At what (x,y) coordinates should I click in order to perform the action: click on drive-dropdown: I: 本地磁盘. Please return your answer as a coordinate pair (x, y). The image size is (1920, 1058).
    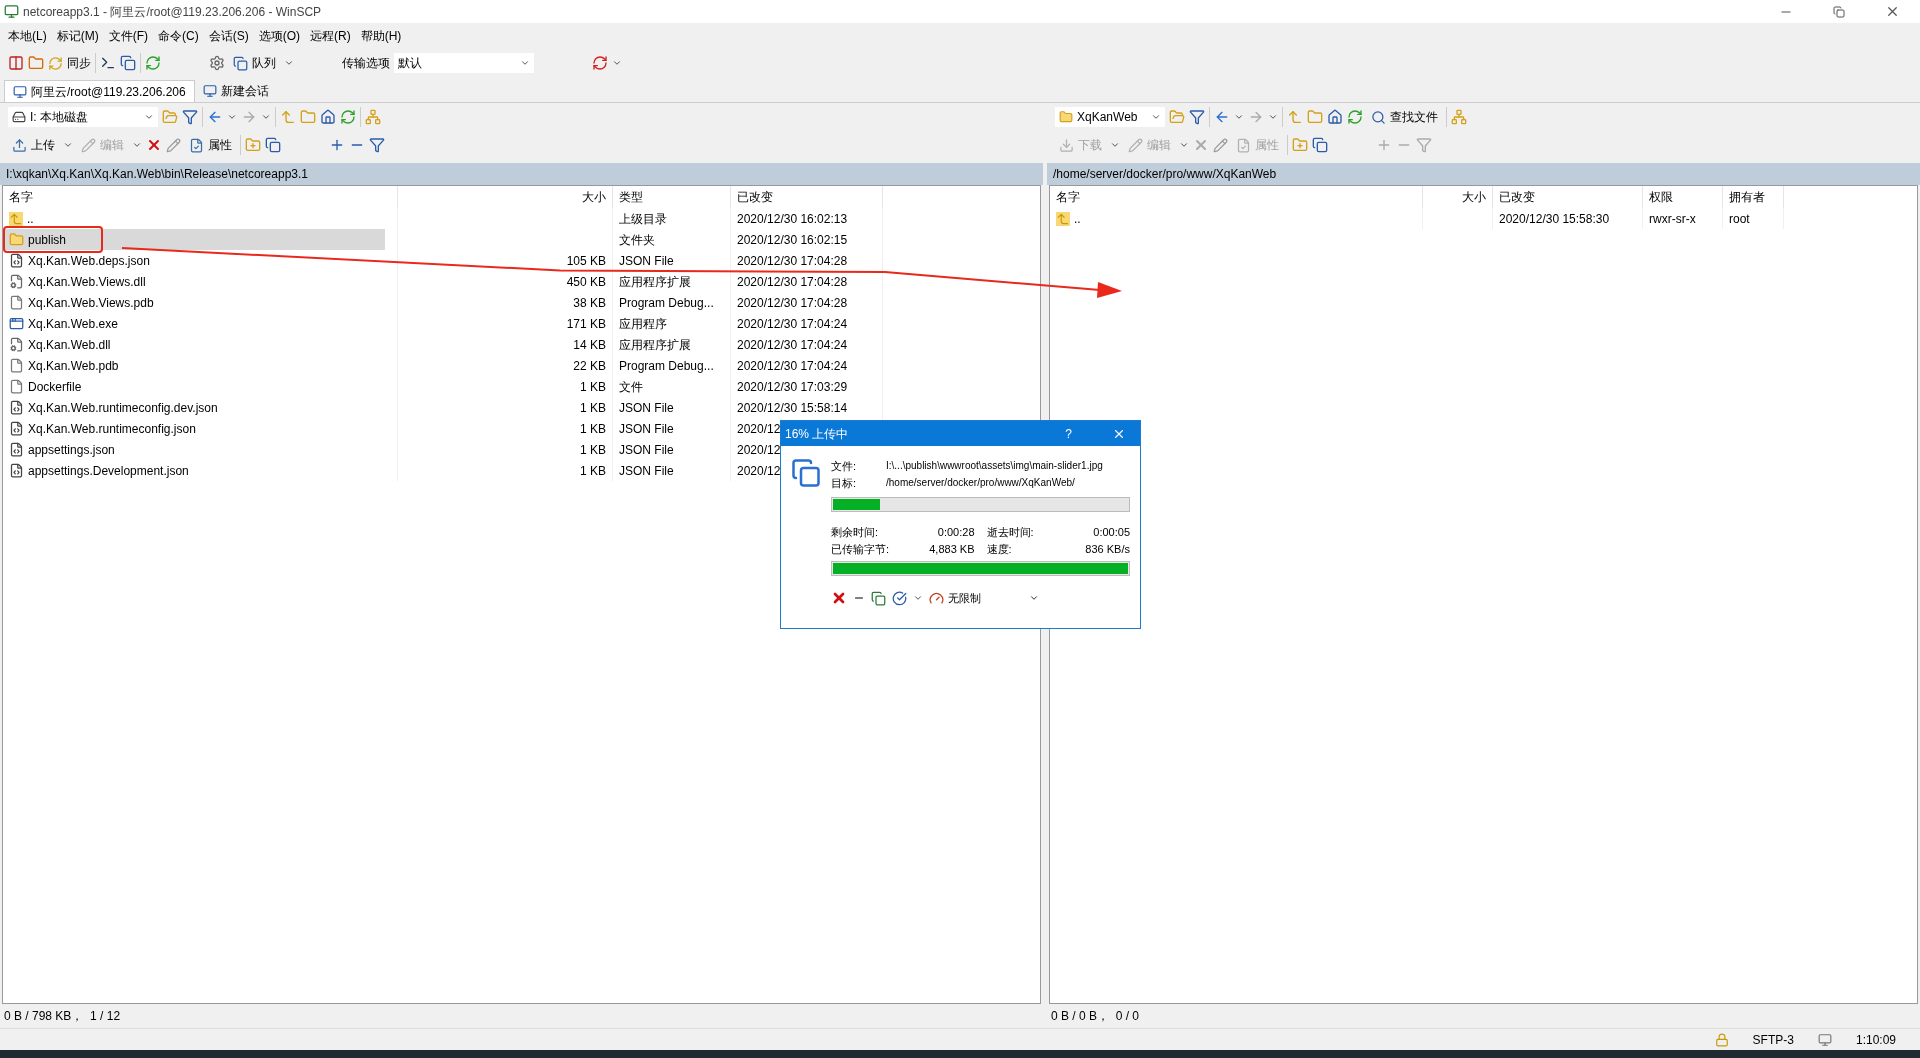
    Looking at the image, I should click on (83, 117).